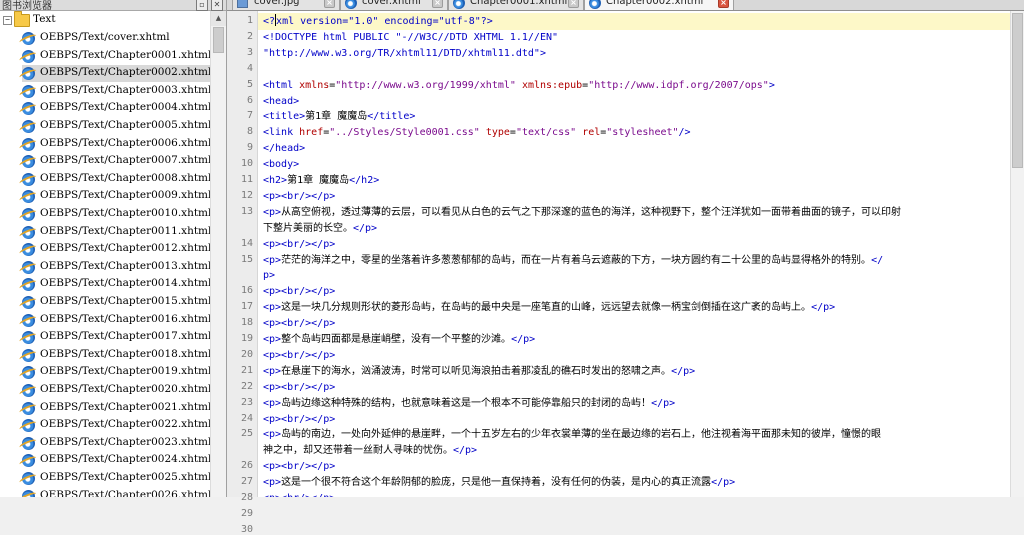 This screenshot has width=1024, height=535. I want to click on code-line-wrap: p>, so click(269, 275).